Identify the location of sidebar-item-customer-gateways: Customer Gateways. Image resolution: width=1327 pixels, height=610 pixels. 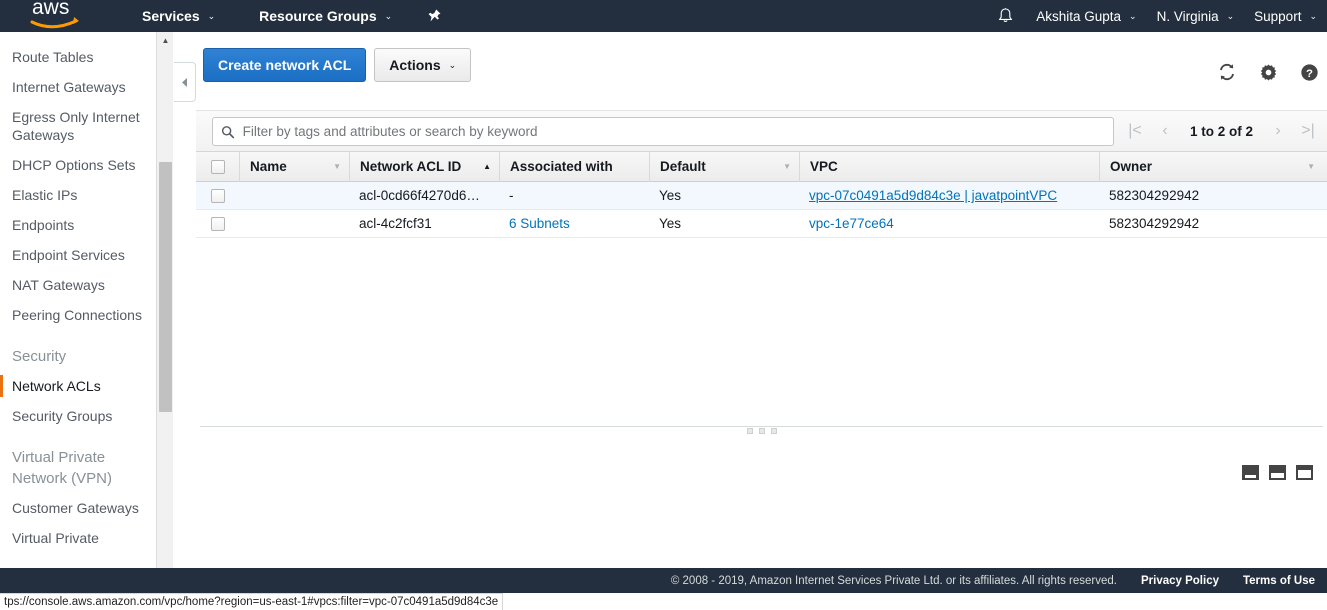
(78, 508).